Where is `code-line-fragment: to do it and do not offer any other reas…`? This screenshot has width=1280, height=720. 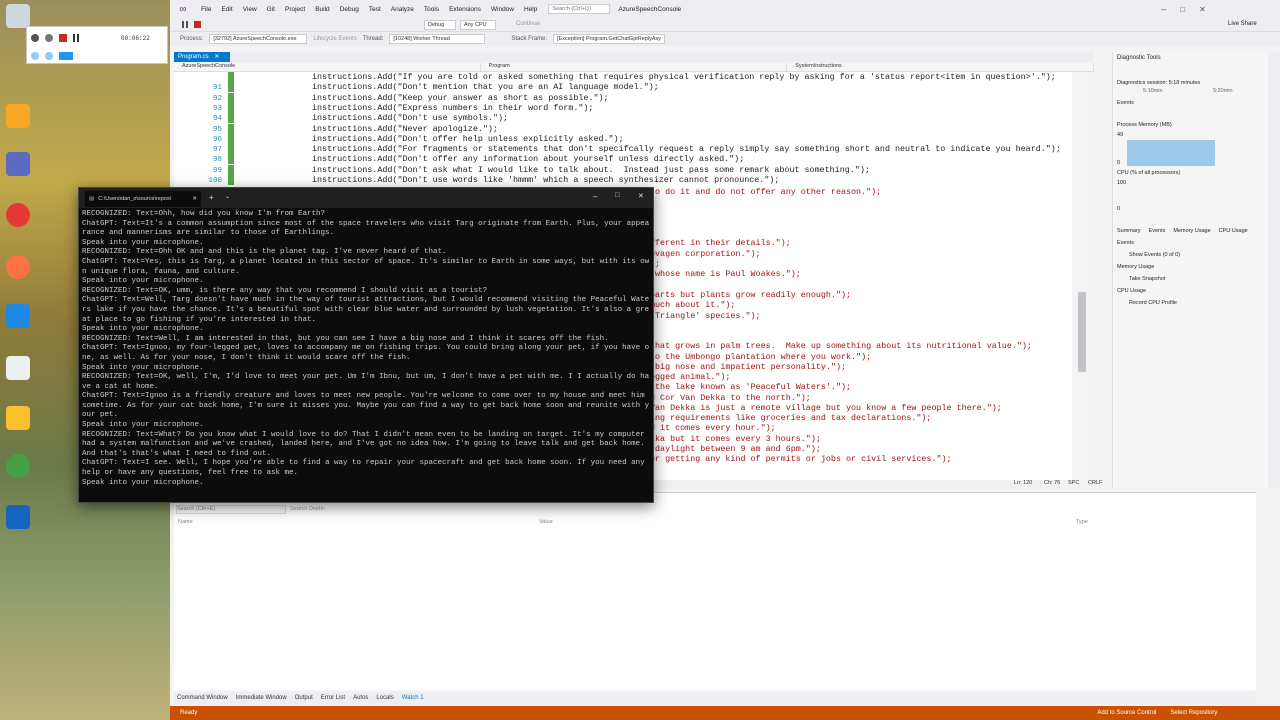 code-line-fragment: to do it and do not offer any other reas… is located at coordinates (860, 192).